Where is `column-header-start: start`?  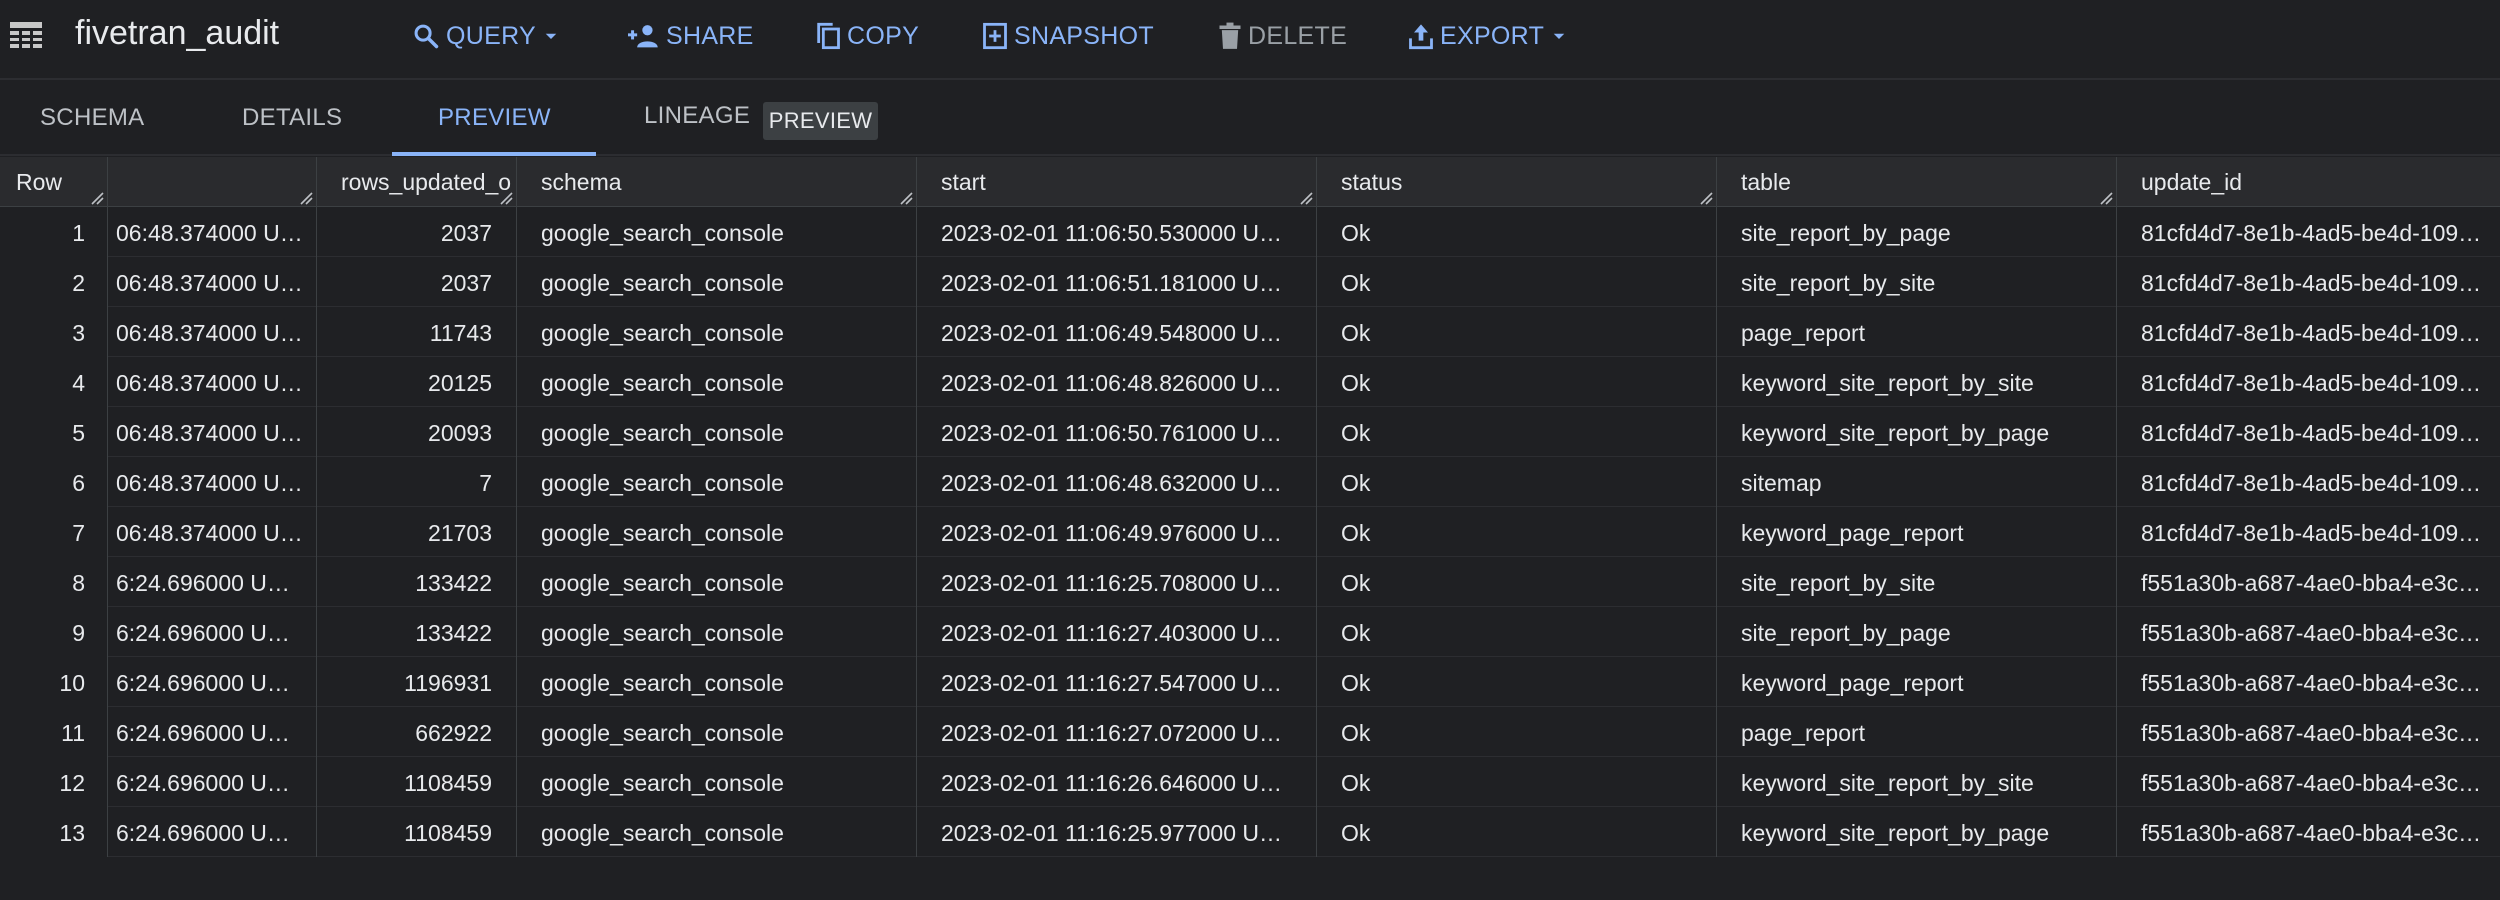
column-header-start: start is located at coordinates (1117, 182).